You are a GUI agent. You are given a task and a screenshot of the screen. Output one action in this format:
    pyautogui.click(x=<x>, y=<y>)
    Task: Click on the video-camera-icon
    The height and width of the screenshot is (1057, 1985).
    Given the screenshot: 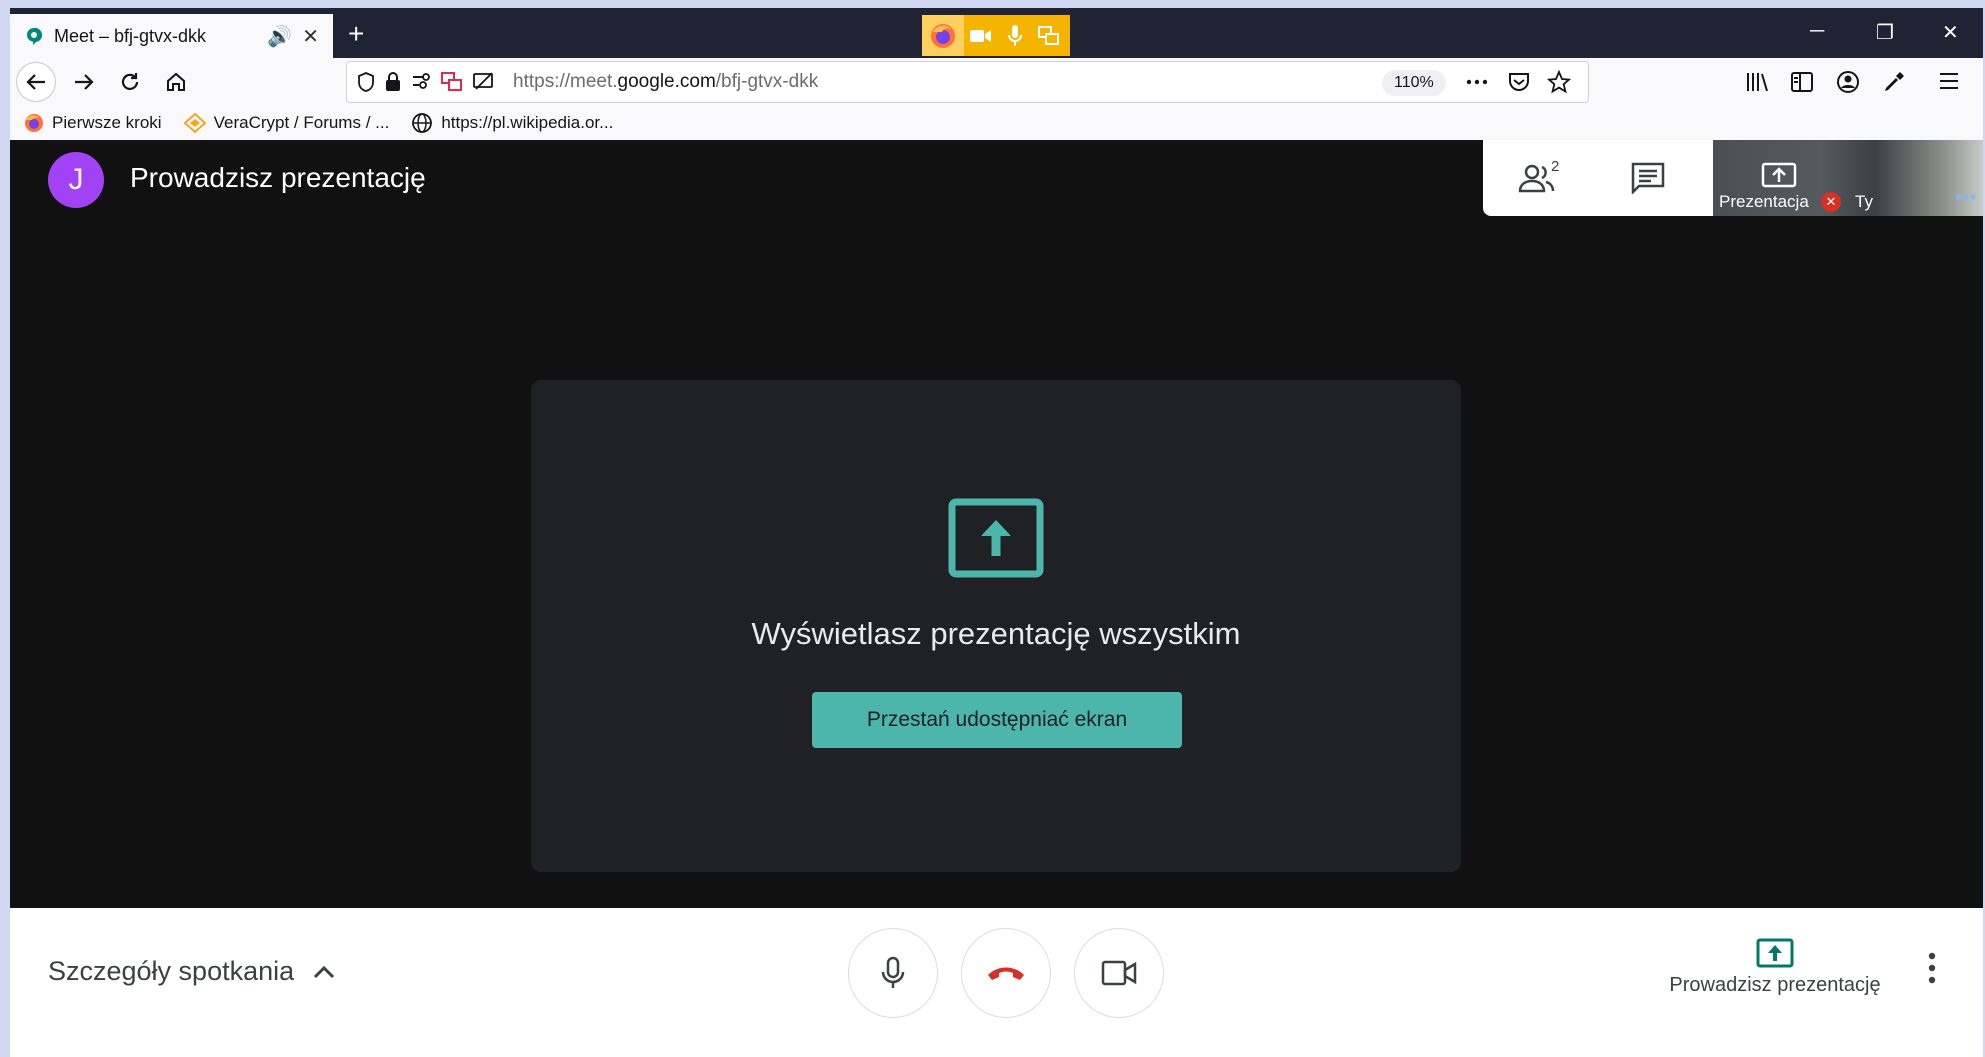 What is the action you would take?
    pyautogui.click(x=1119, y=973)
    